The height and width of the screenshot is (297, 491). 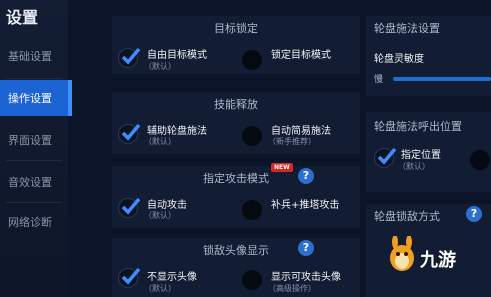 I want to click on sidebar-item-interface: 界面设置, so click(x=34, y=140).